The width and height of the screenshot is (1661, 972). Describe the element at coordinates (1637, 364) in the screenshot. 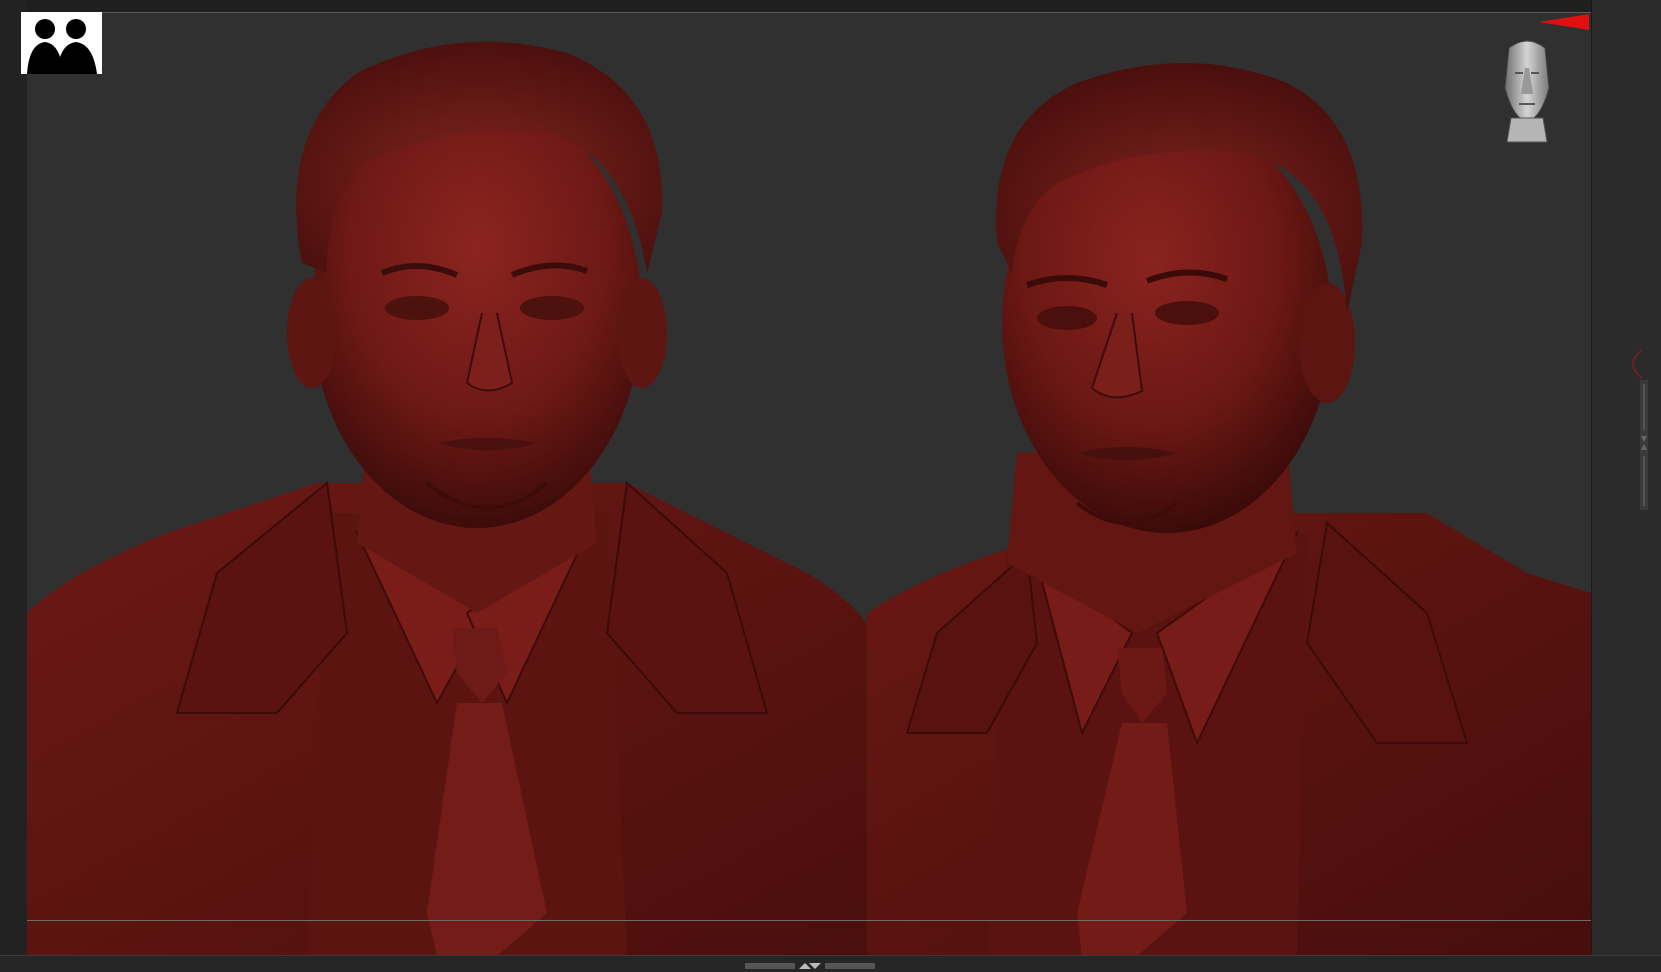

I see `tray-marker-icon` at that location.